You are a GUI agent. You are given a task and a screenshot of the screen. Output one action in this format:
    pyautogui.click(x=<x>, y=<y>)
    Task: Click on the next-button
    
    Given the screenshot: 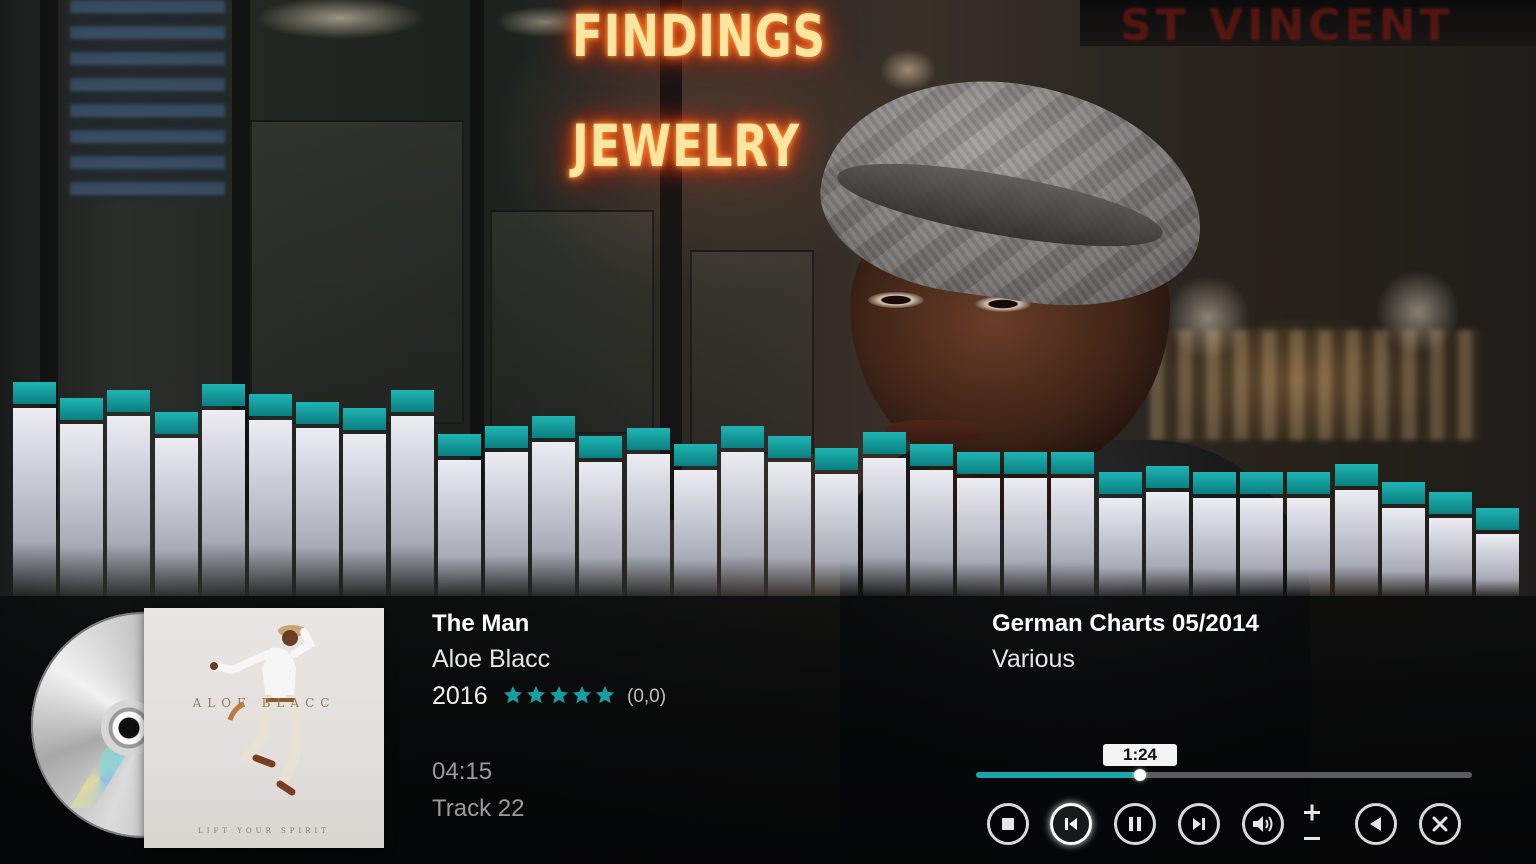 What is the action you would take?
    pyautogui.click(x=1199, y=824)
    